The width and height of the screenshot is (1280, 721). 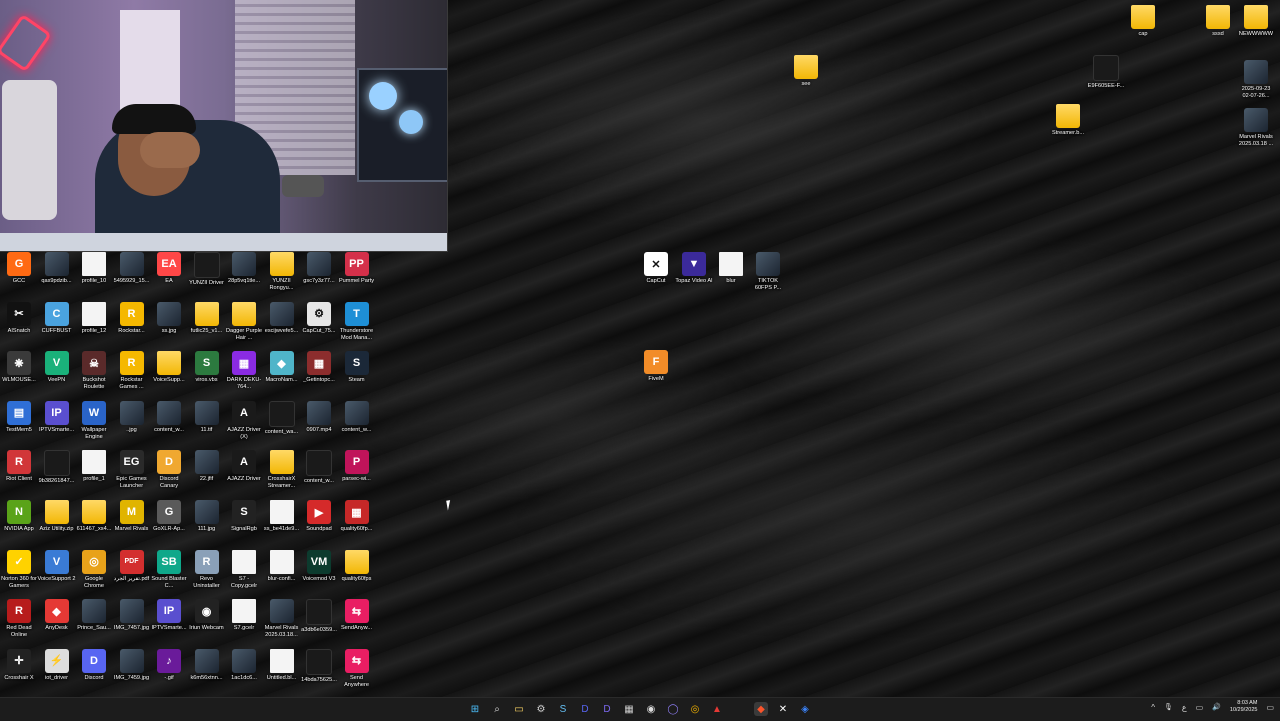 I want to click on desktop-icon-anydesk: ◆ AnyDesk, so click(x=57, y=615).